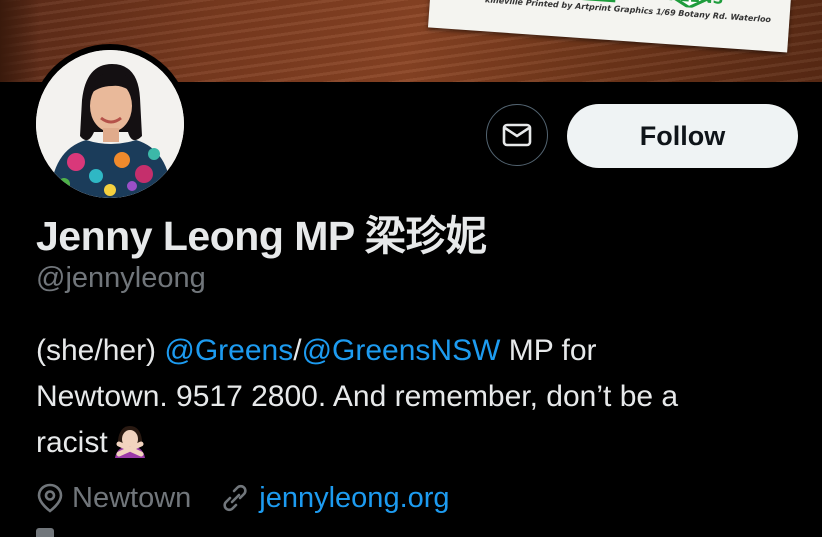  I want to click on bio-line1-suffix: MP for, so click(548, 350).